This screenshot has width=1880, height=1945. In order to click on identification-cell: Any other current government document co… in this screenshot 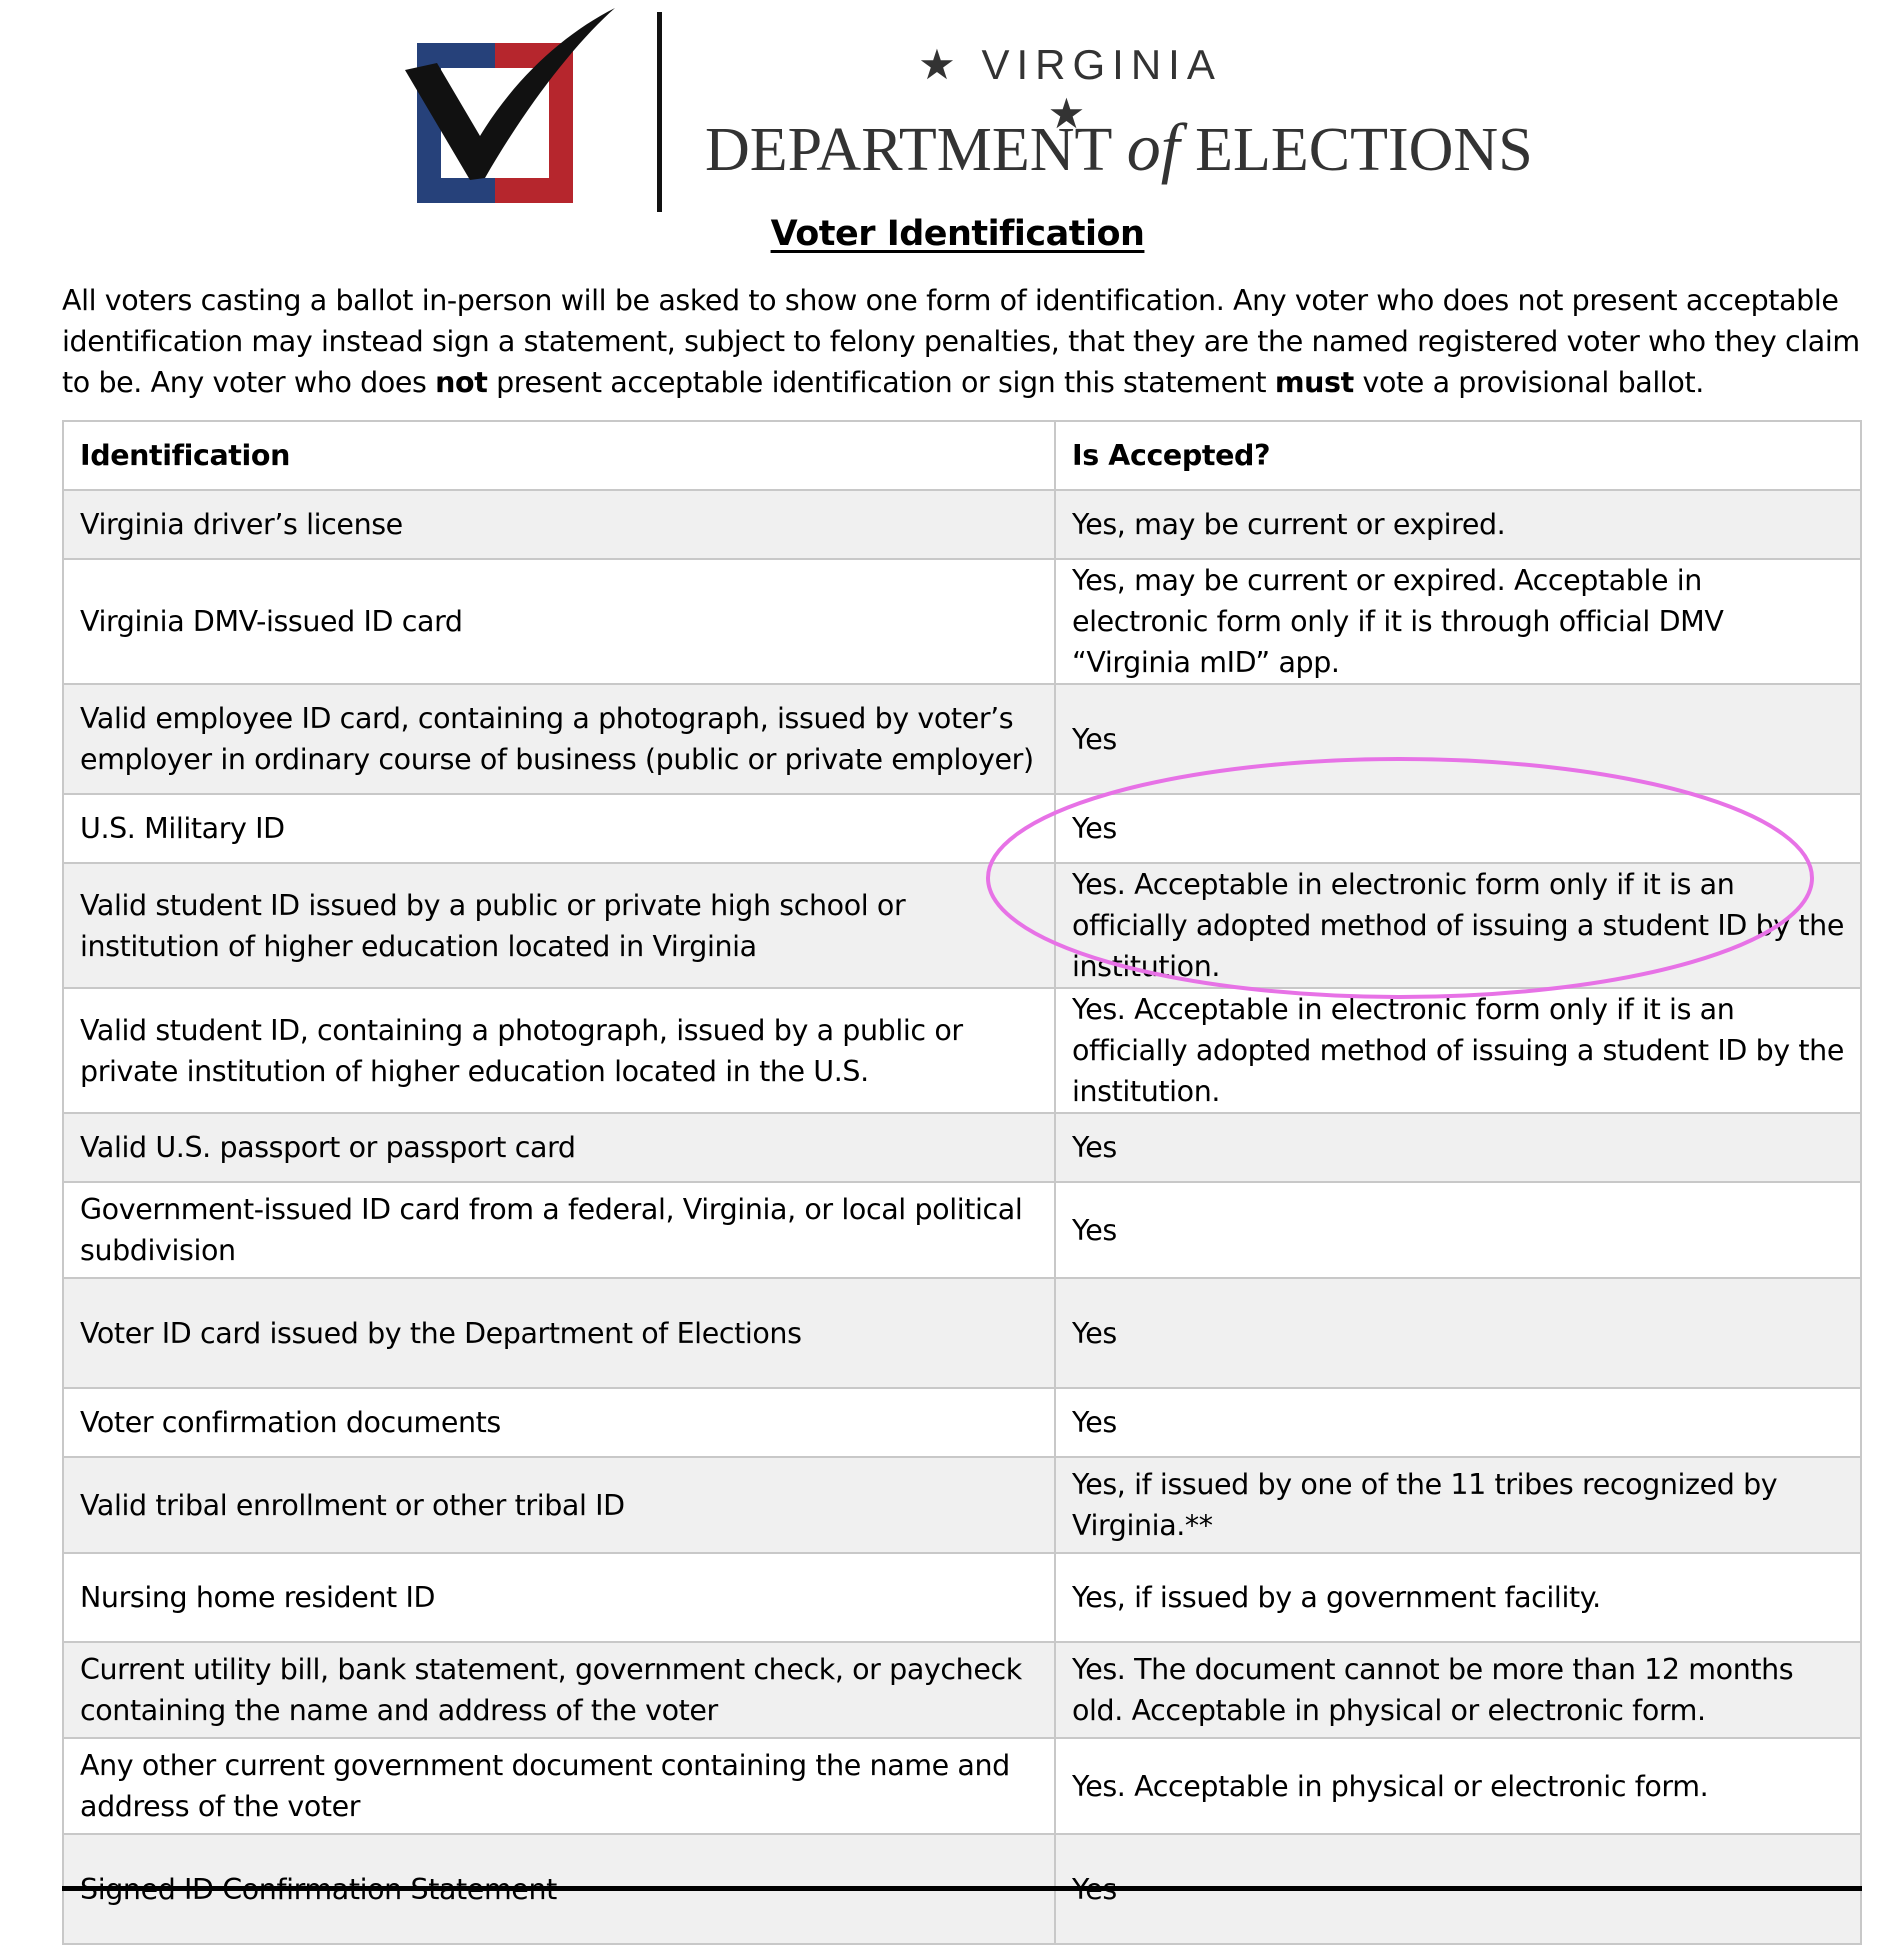, I will do `click(559, 1786)`.